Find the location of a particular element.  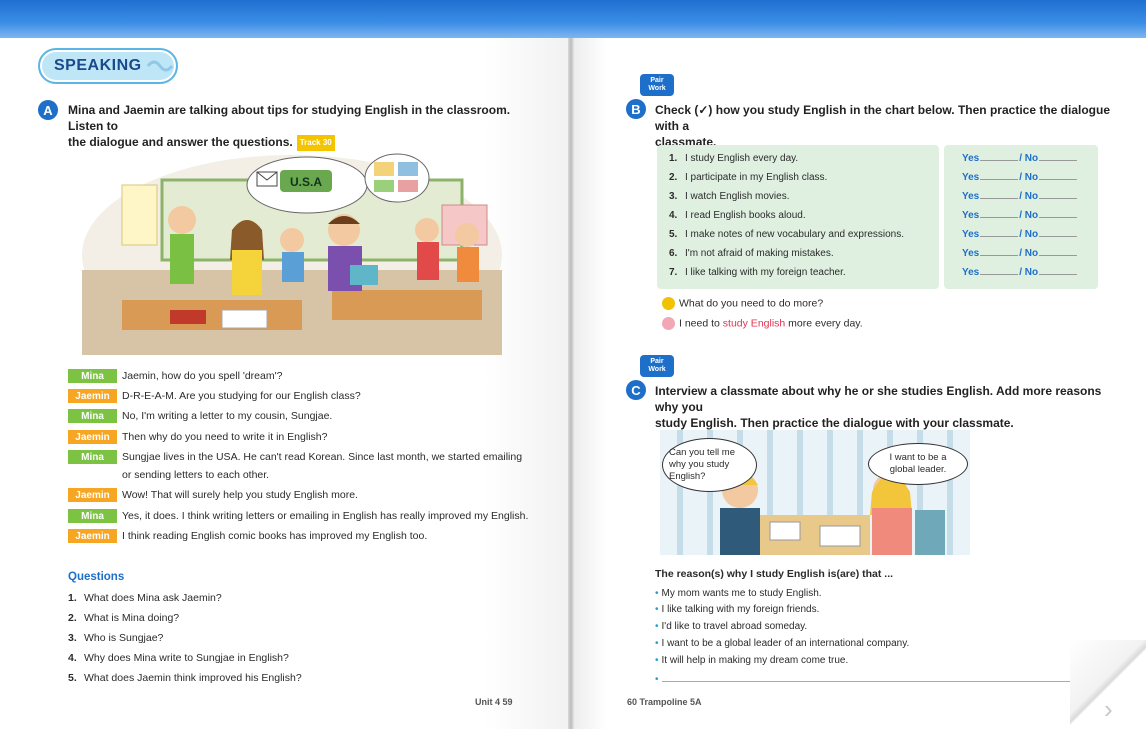

chart-row-4: 4. I read English books aloud. is located at coordinates (737, 215).